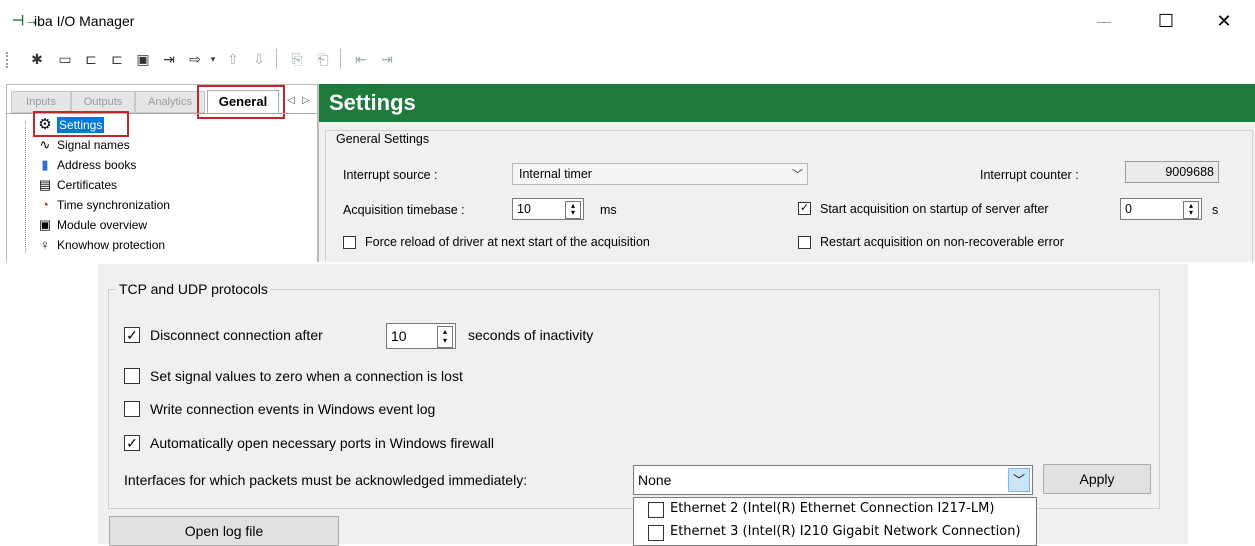 This screenshot has height=546, width=1255. What do you see at coordinates (1097, 479) in the screenshot?
I see `apply-button: Apply` at bounding box center [1097, 479].